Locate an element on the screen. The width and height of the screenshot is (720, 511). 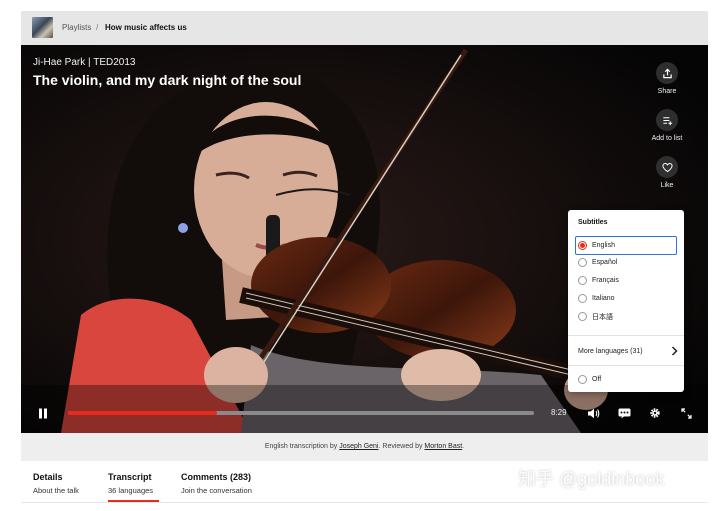
watermark: 知乎 @goldinbook is located at coordinates (591, 479).